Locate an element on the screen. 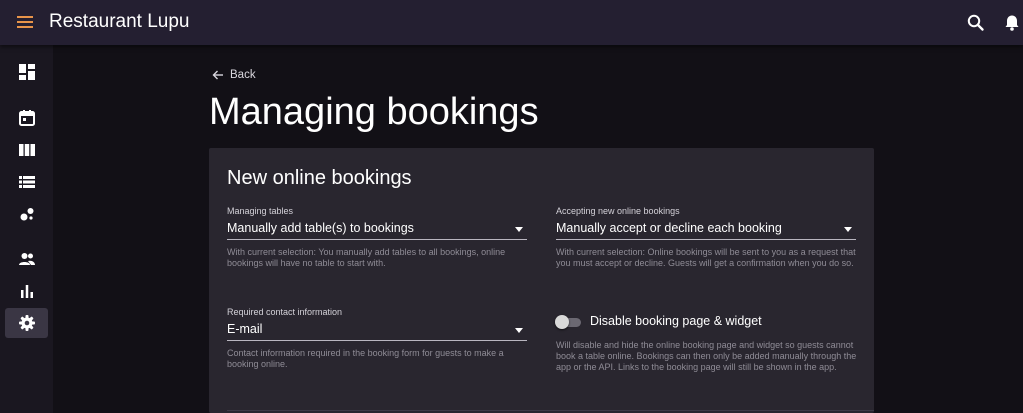 The height and width of the screenshot is (413, 1023). rail-item-list is located at coordinates (26, 182).